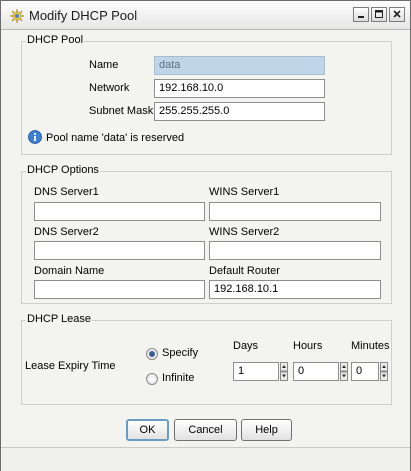 The width and height of the screenshot is (411, 471). Describe the element at coordinates (344, 371) in the screenshot. I see `hours-spinner-icon` at that location.